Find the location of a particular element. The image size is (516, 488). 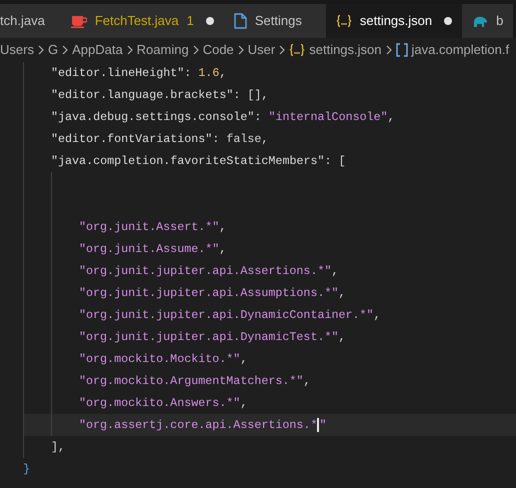

code-line: "java.completion.favoriteStaticMembers": [ is located at coordinates (198, 161).